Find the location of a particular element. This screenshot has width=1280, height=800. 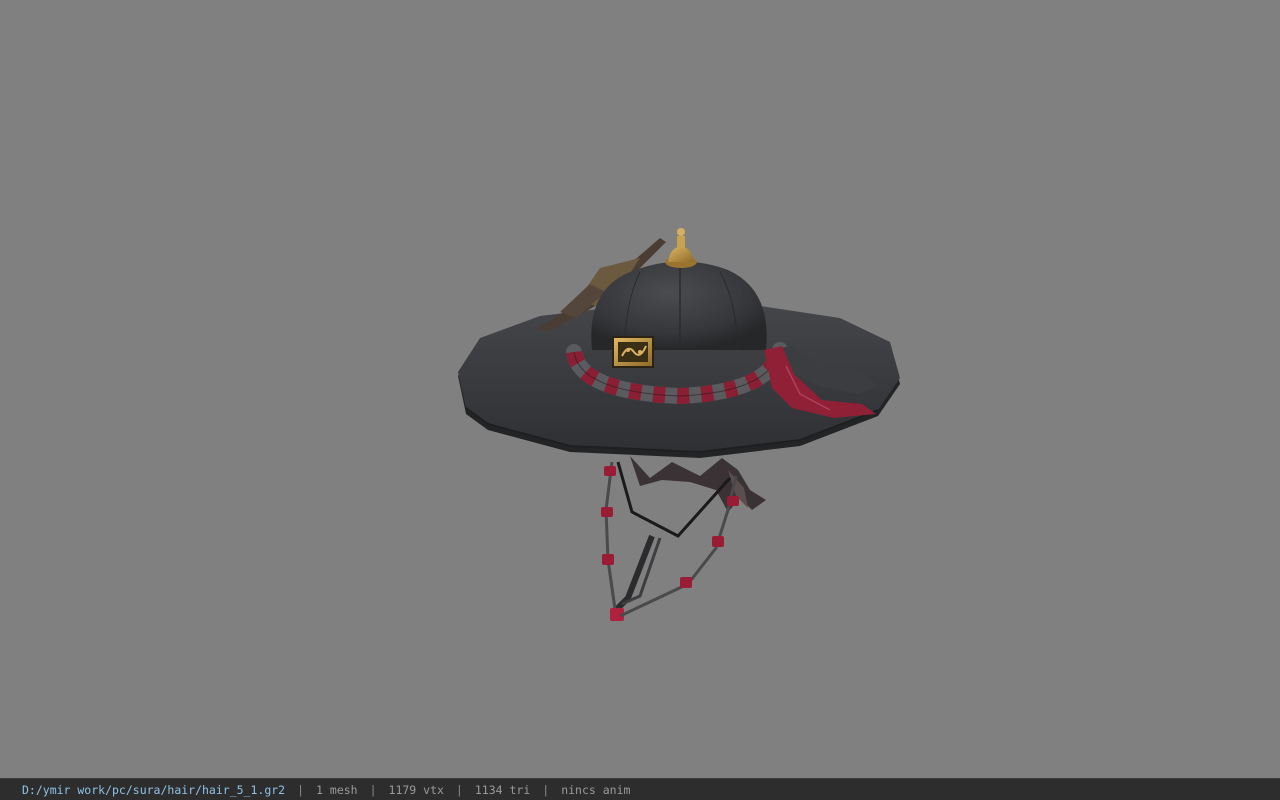

bead-cord-left is located at coordinates (612, 541).